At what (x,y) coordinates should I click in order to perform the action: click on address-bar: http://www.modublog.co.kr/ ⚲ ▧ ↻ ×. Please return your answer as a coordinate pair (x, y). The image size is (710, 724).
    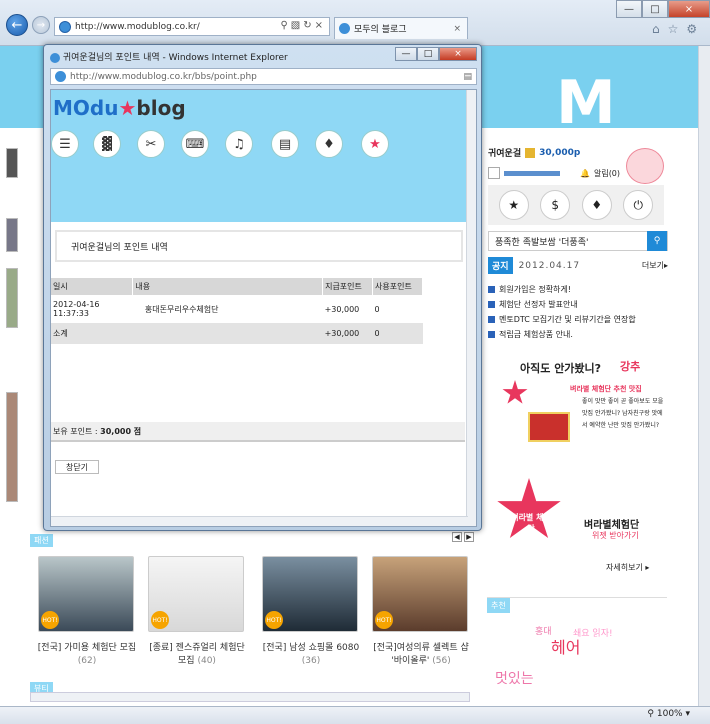
    Looking at the image, I should click on (192, 26).